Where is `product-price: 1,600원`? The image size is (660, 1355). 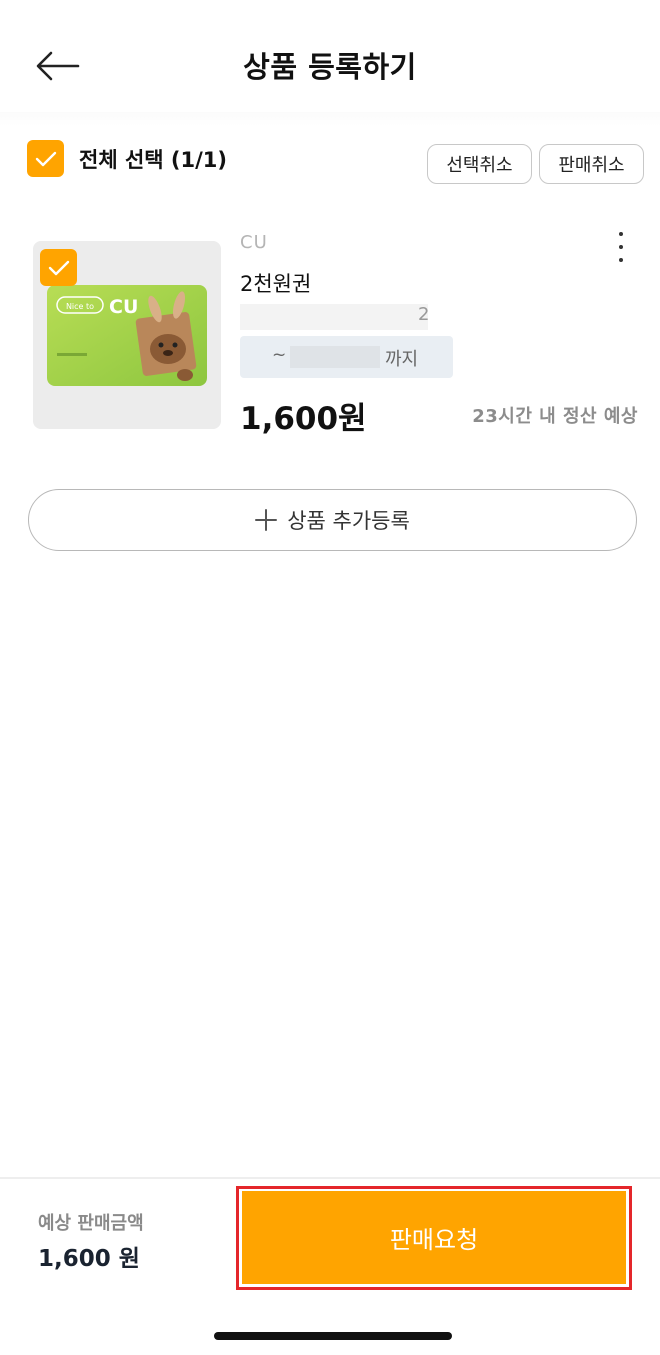
product-price: 1,600원 is located at coordinates (303, 419).